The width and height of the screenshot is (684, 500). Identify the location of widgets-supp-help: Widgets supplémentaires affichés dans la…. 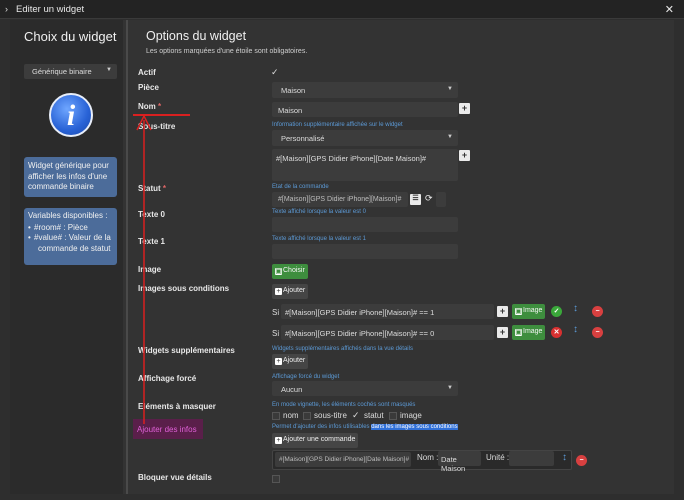
(342, 349).